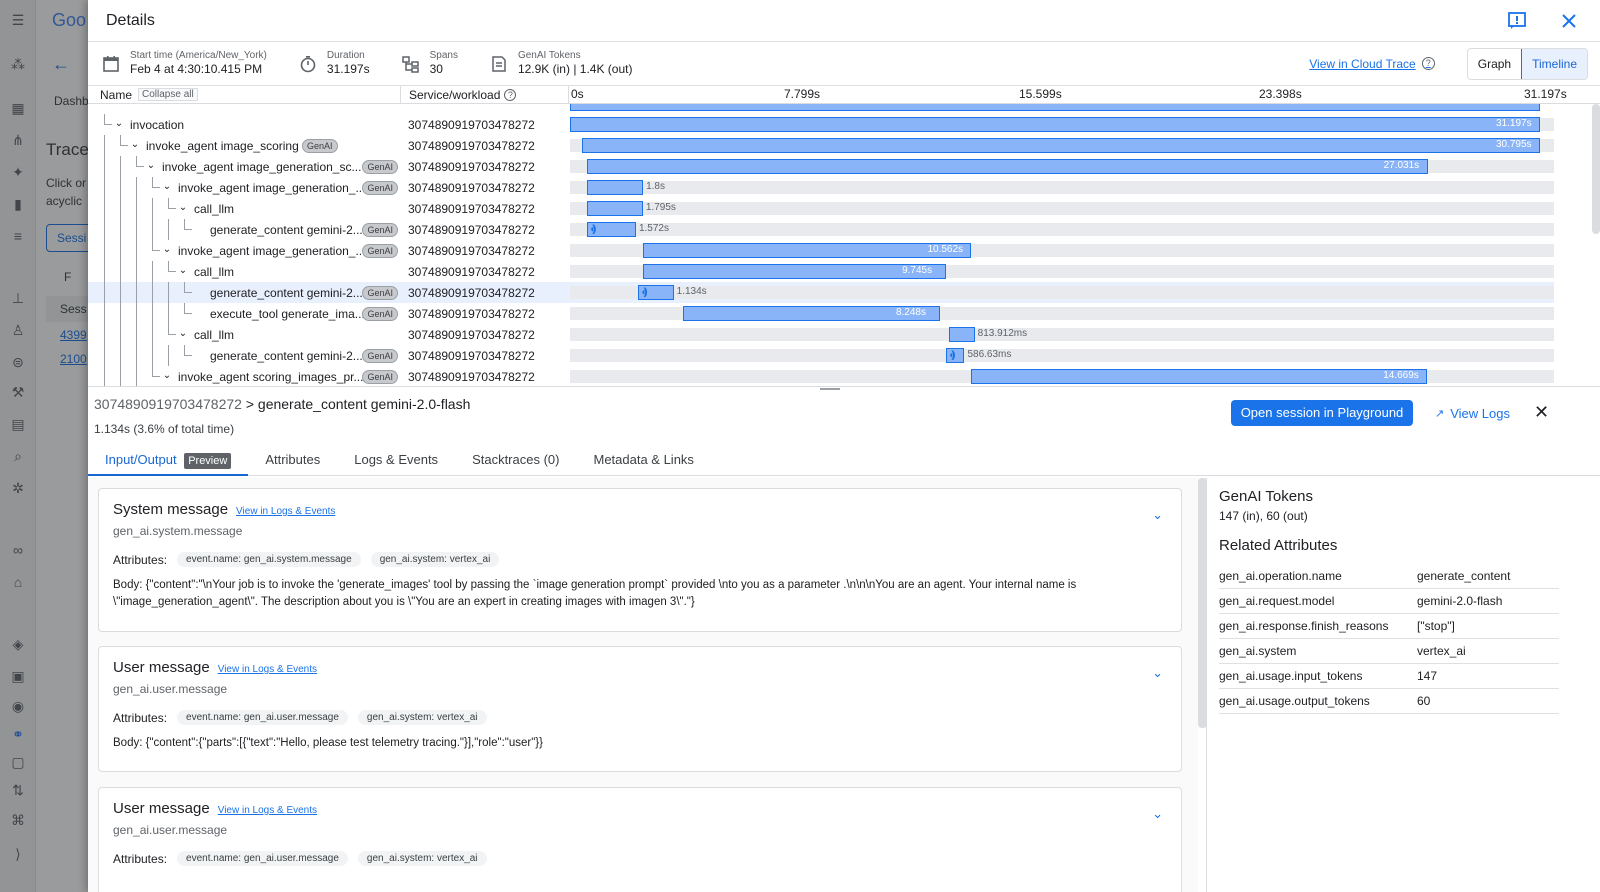 This screenshot has height=892, width=1600. Describe the element at coordinates (168, 404) in the screenshot. I see `breadcrumb-trace-id: 3074890919703478272` at that location.